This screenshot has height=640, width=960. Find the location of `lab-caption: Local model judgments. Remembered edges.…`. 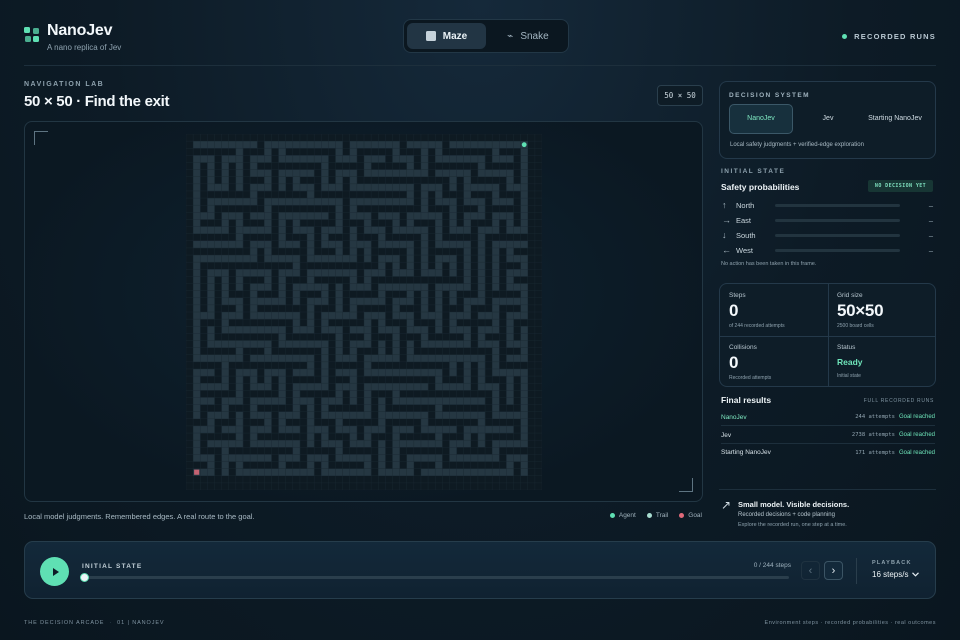

lab-caption: Local model judgments. Remembered edges.… is located at coordinates (139, 516).